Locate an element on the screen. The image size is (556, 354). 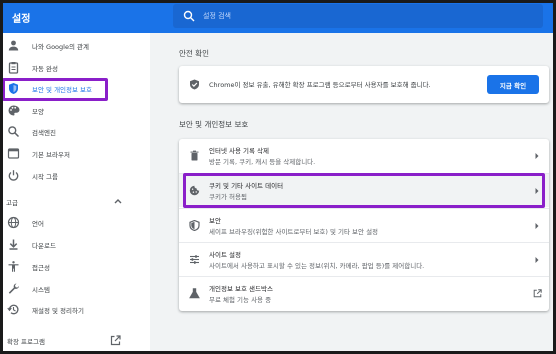
row-title: 쿠키 및 기타 사이트 데이터 is located at coordinates (246, 186).